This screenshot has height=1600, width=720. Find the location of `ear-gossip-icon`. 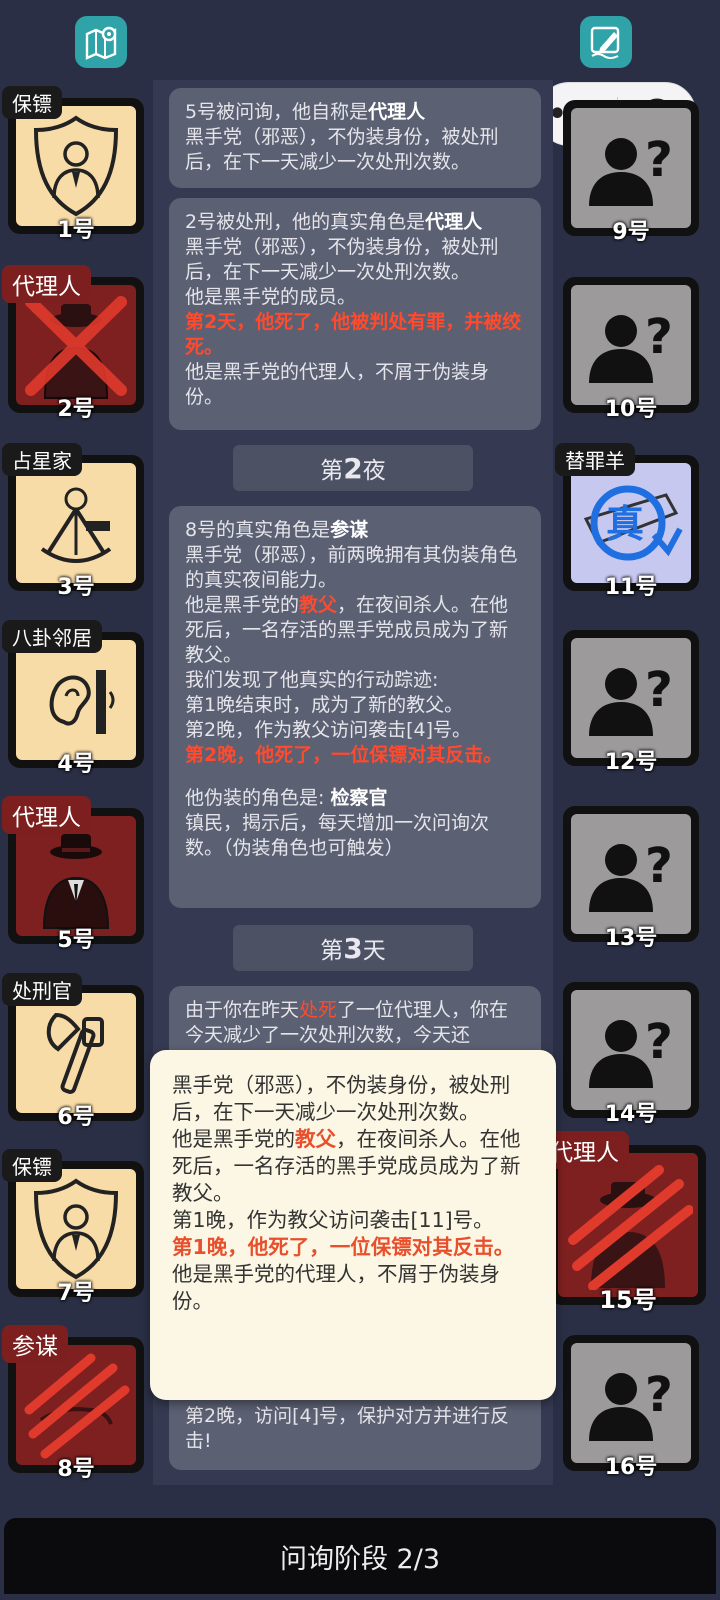

ear-gossip-icon is located at coordinates (82, 702).